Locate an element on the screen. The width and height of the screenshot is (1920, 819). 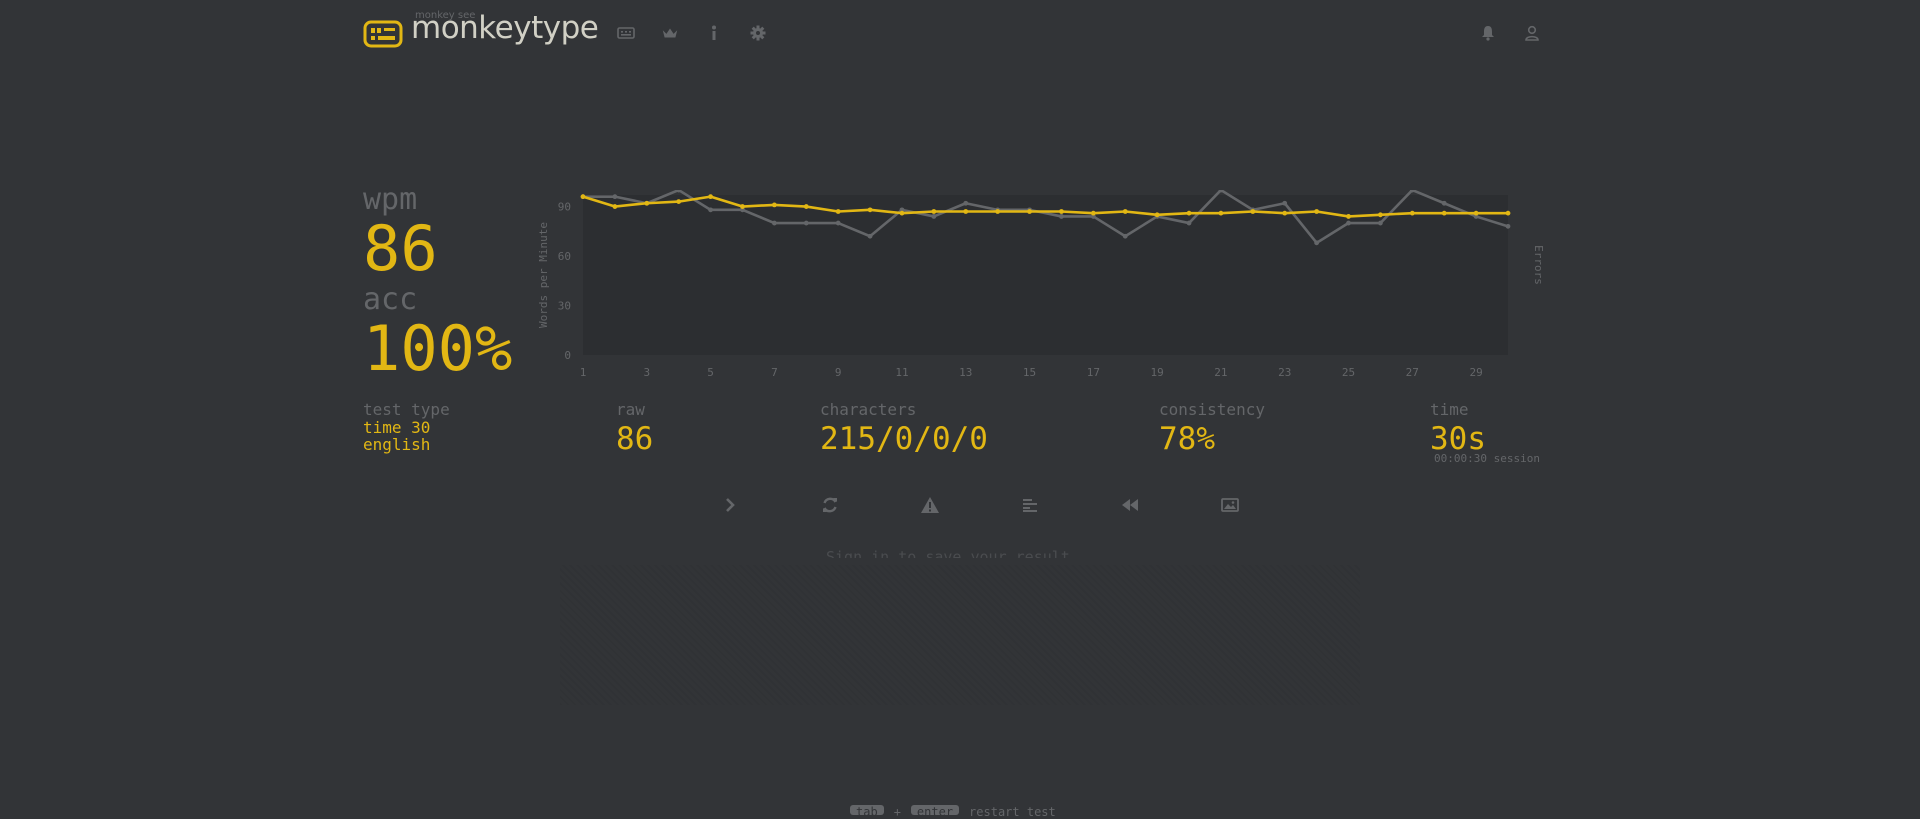
plus-sign: + is located at coordinates (897, 812).